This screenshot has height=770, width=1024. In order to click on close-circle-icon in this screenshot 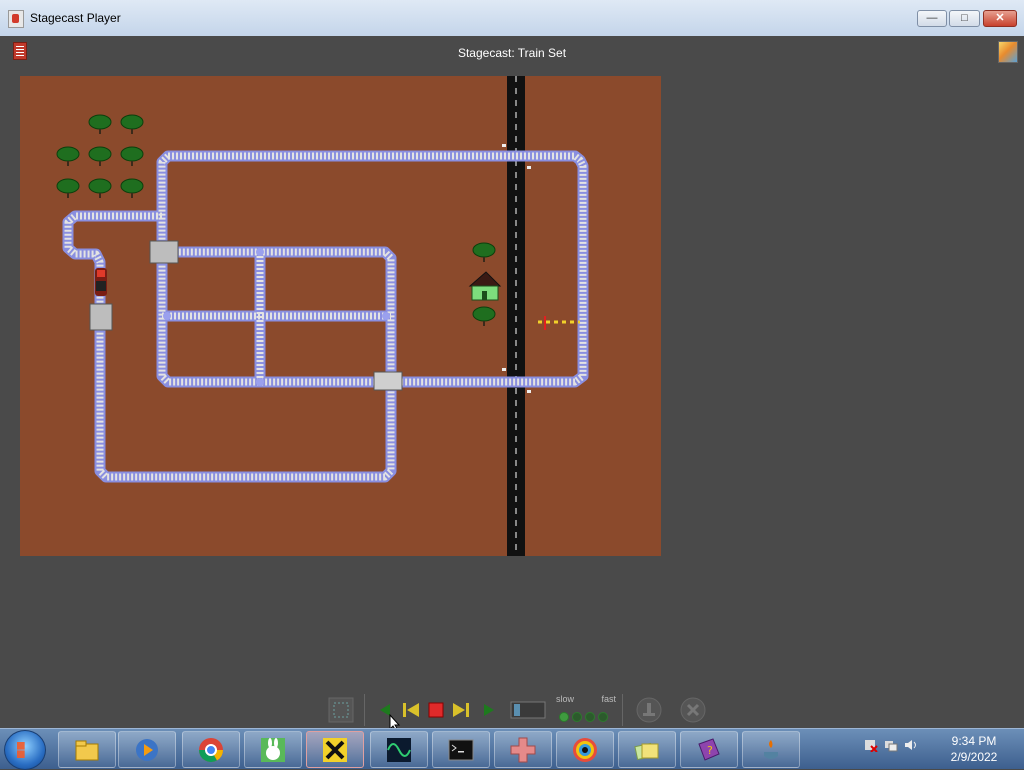, I will do `click(693, 710)`.